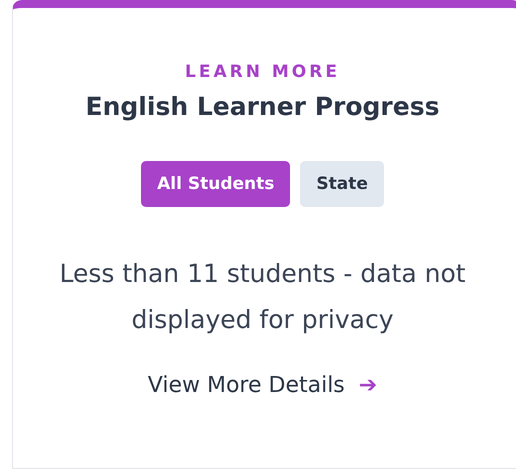 This screenshot has height=469, width=516. What do you see at coordinates (342, 184) in the screenshot?
I see `filter-tab: State` at bounding box center [342, 184].